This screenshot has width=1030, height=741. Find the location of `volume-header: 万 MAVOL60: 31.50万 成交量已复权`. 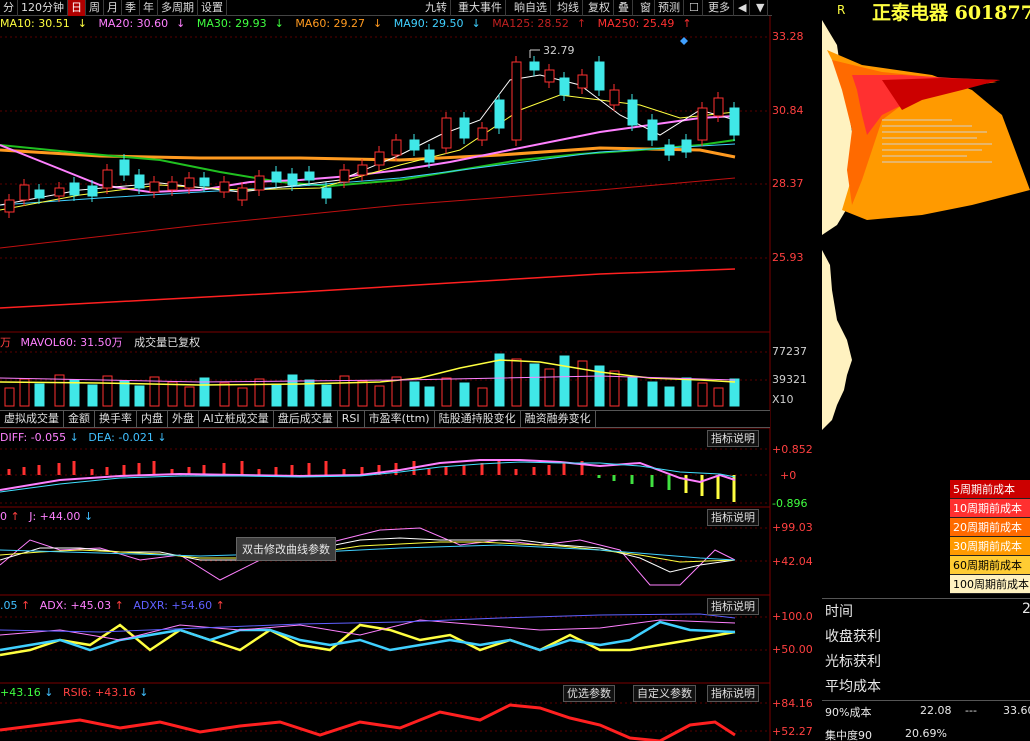

volume-header: 万 MAVOL60: 31.50万 成交量已复权 is located at coordinates (100, 342).